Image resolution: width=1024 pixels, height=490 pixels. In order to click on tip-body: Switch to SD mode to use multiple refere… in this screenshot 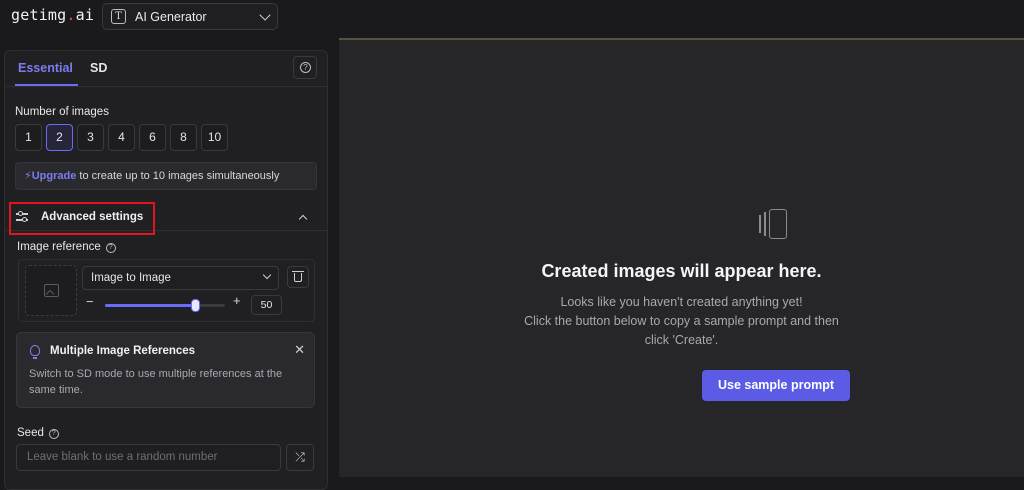, I will do `click(156, 382)`.